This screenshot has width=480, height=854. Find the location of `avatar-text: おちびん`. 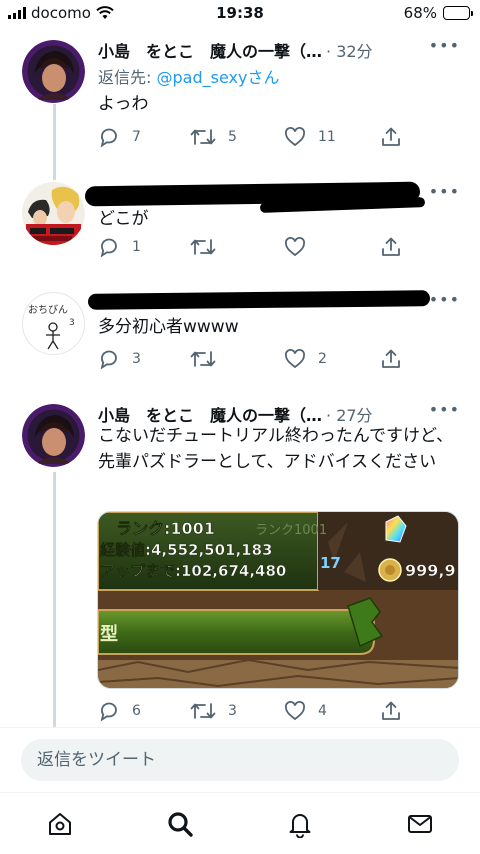

avatar-text: おちびん is located at coordinates (48, 310).